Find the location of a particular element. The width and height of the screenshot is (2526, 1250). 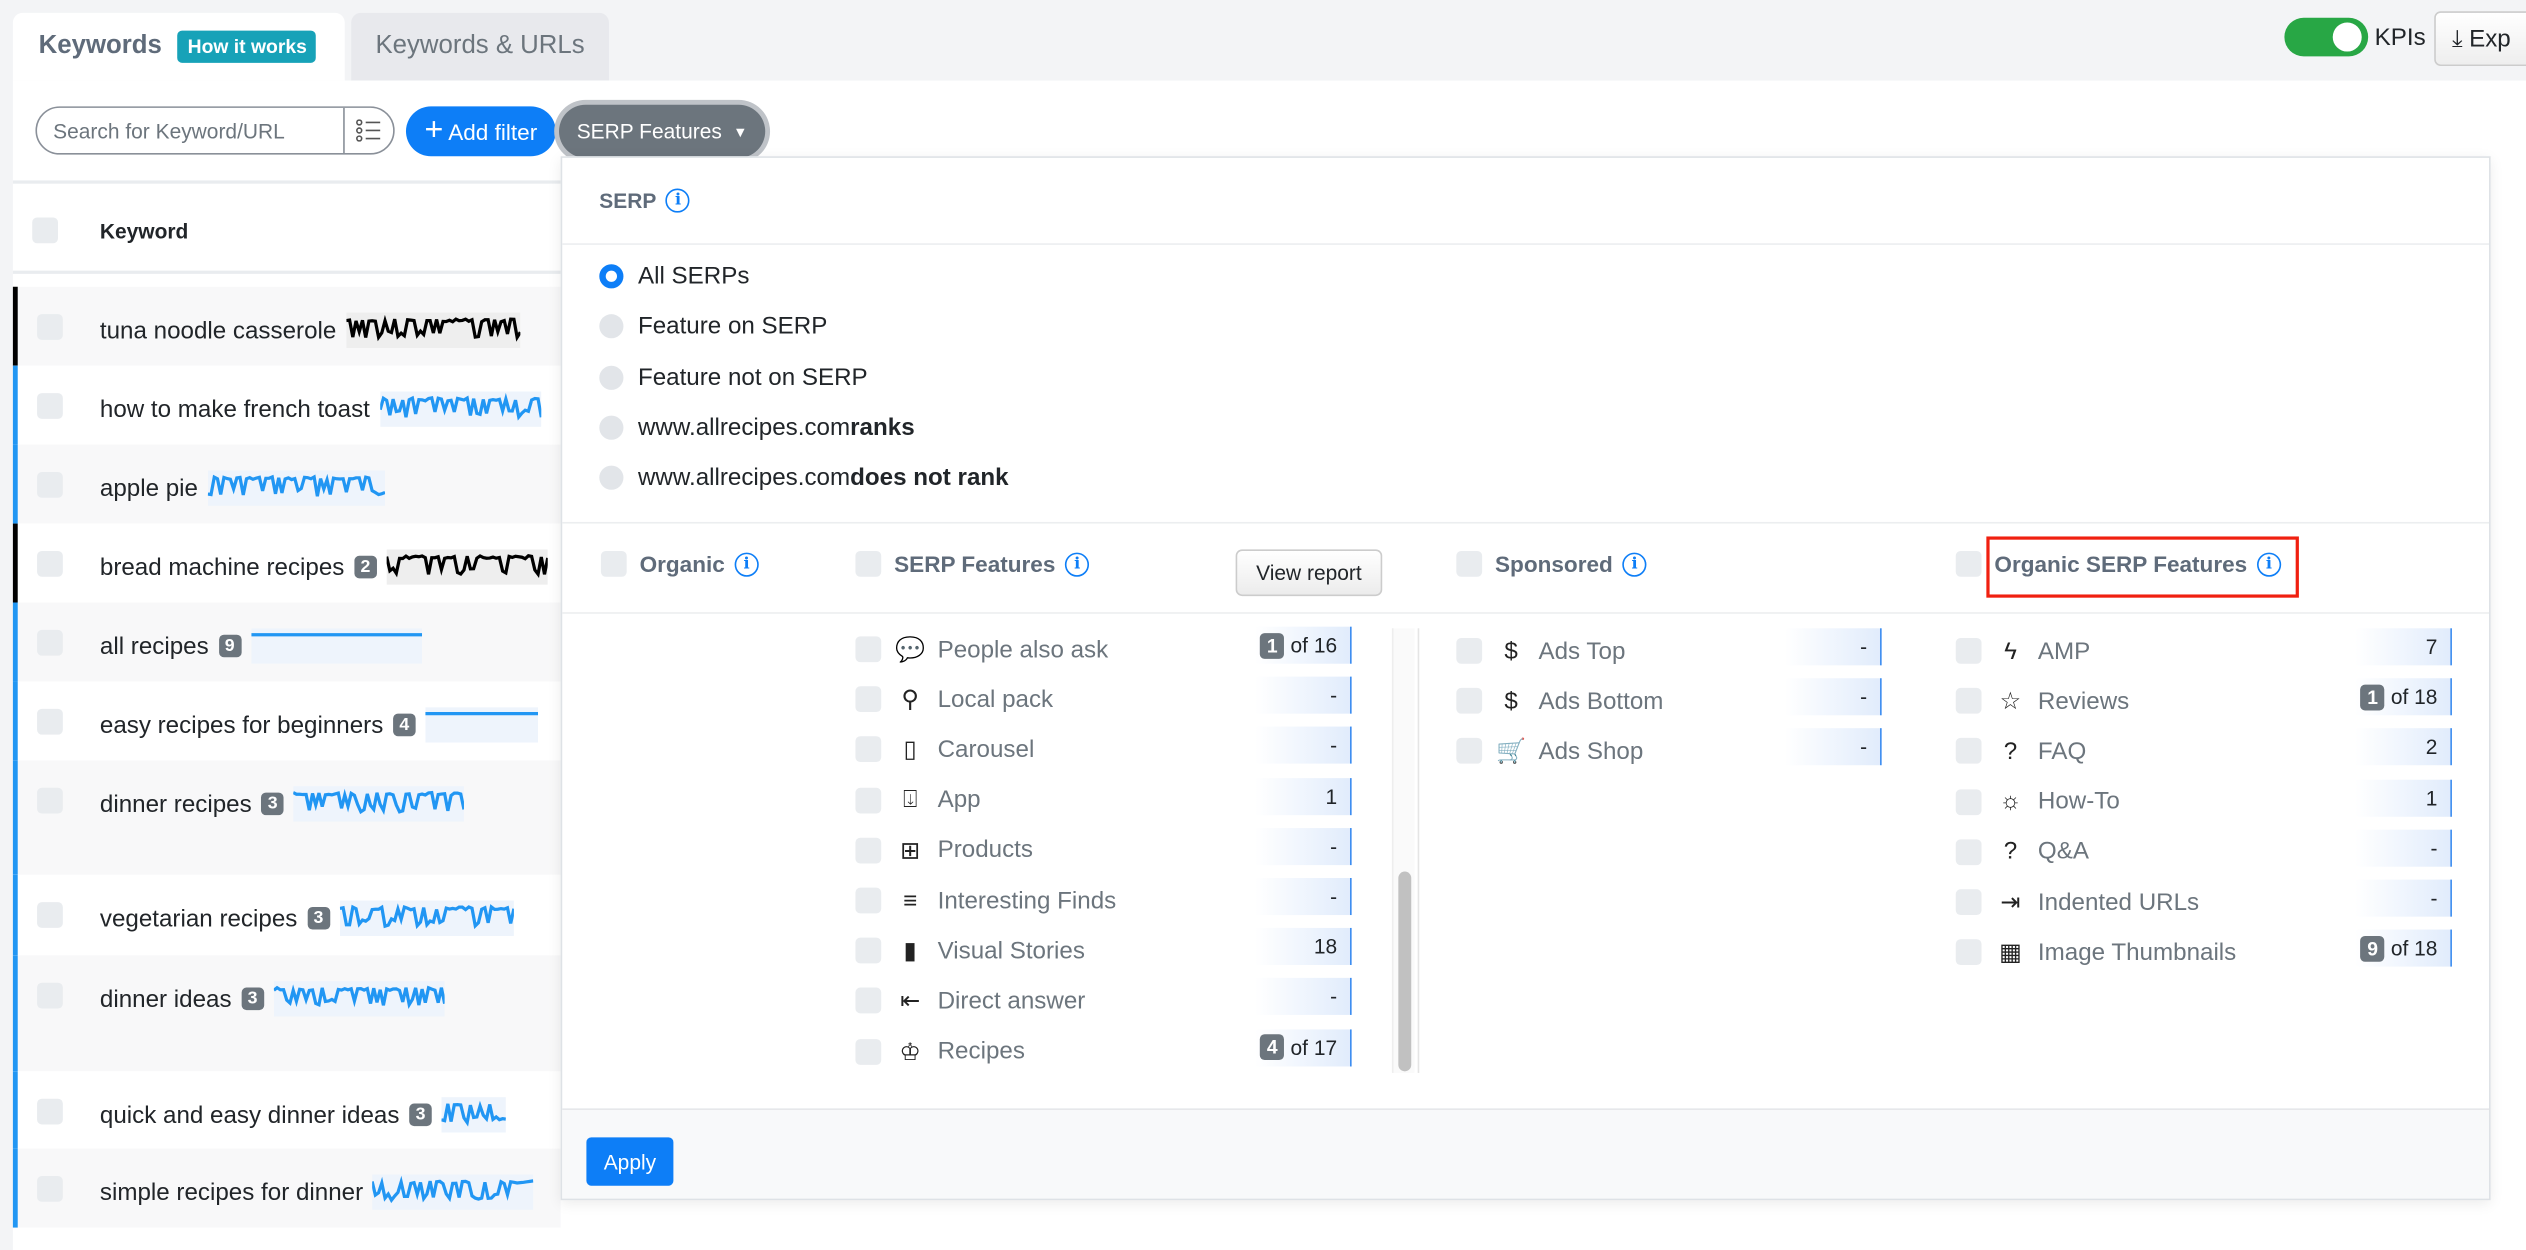

feature-item: ? FAQ 2 is located at coordinates (2203, 748).